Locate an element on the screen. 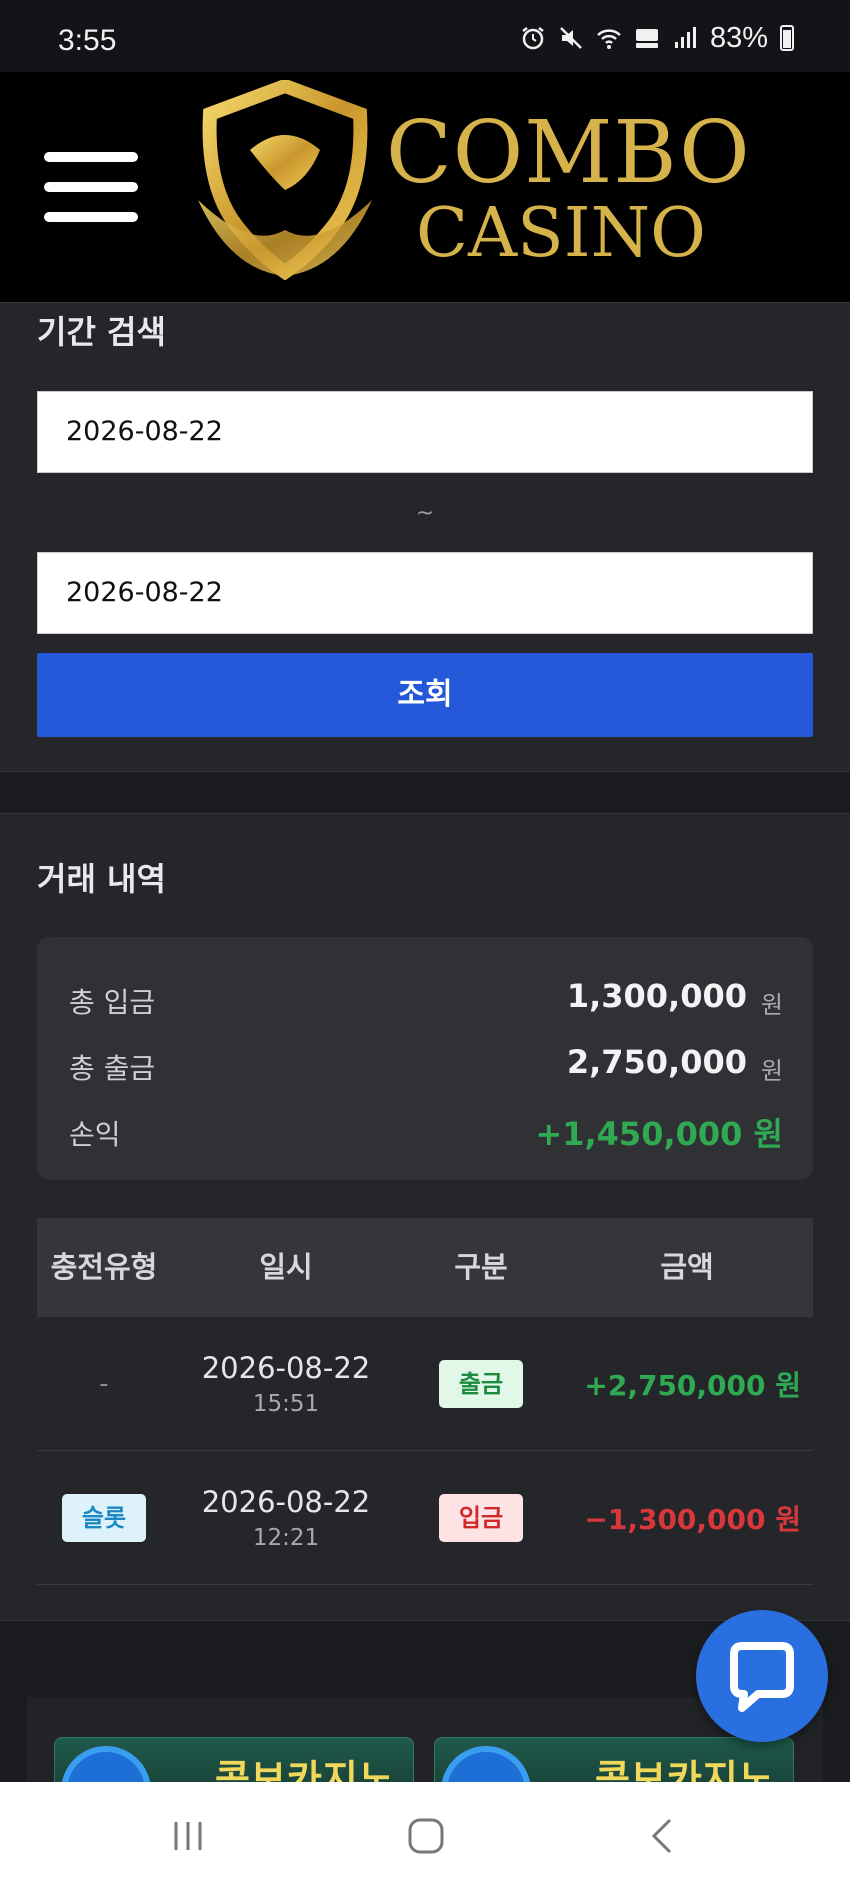 The width and height of the screenshot is (850, 1889). type-empty: - is located at coordinates (104, 1384).